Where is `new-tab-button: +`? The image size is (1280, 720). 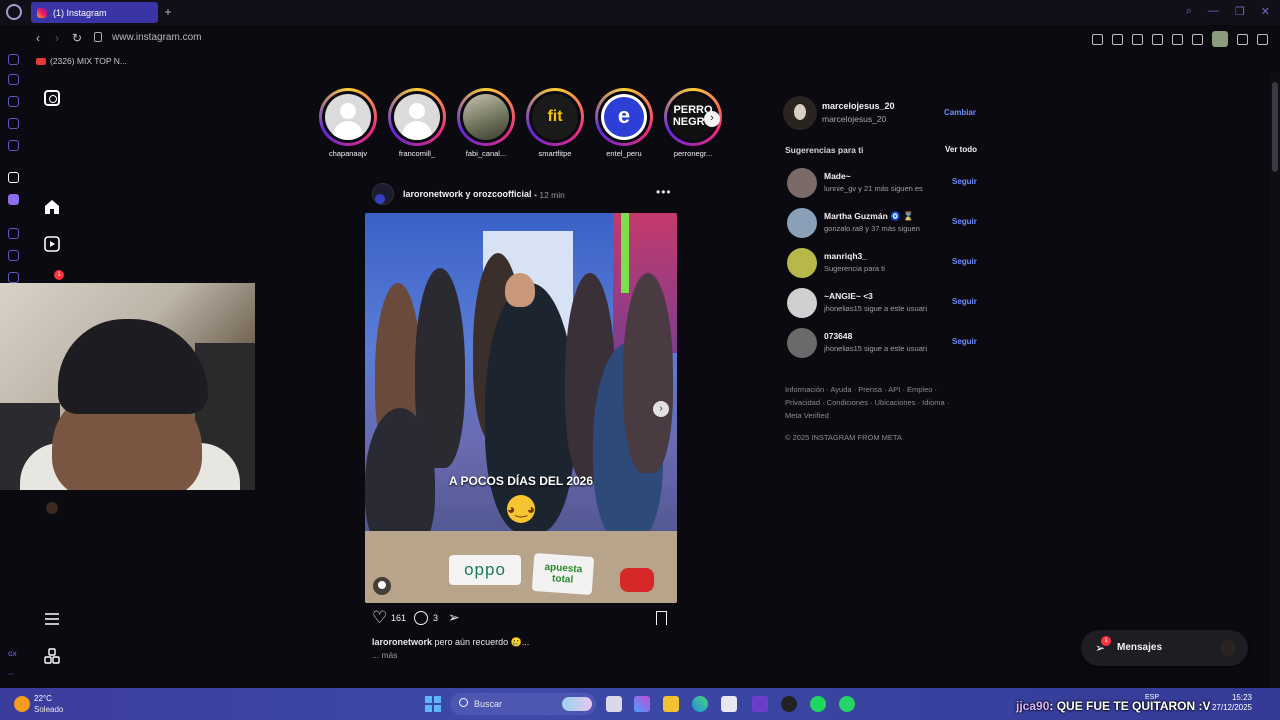 new-tab-button: + is located at coordinates (168, 12).